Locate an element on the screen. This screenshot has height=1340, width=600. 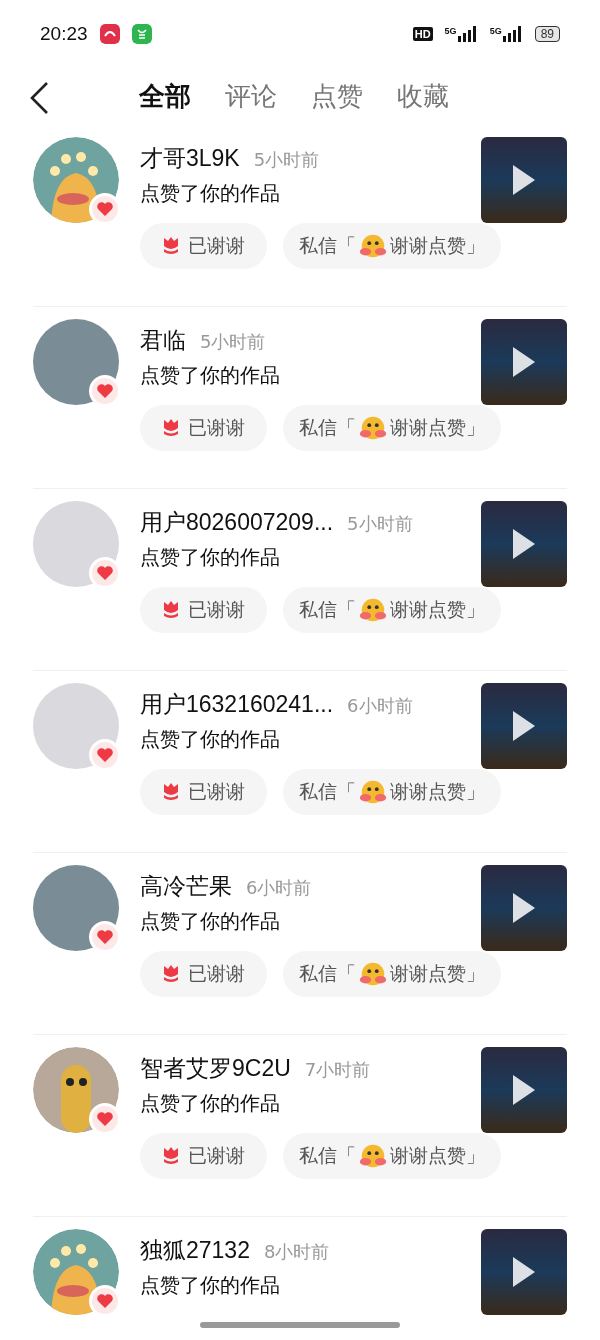
timestamp: 8小时前 is located at coordinates (296, 1252).